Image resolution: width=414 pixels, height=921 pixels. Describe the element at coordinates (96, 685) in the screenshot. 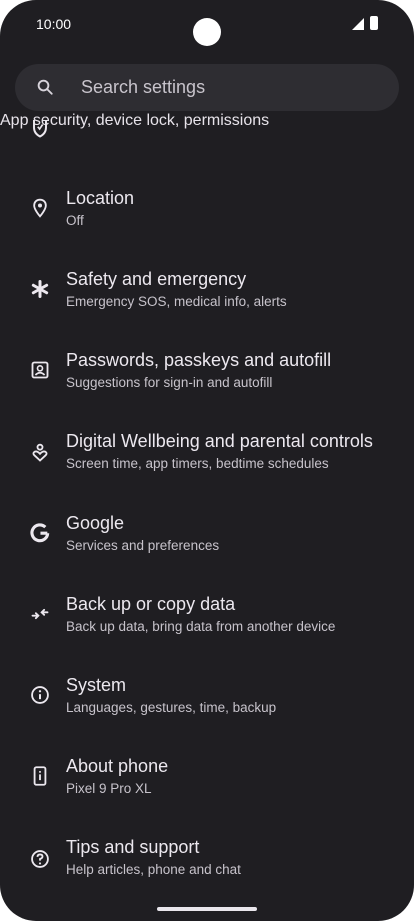

I see `item-title: System` at that location.